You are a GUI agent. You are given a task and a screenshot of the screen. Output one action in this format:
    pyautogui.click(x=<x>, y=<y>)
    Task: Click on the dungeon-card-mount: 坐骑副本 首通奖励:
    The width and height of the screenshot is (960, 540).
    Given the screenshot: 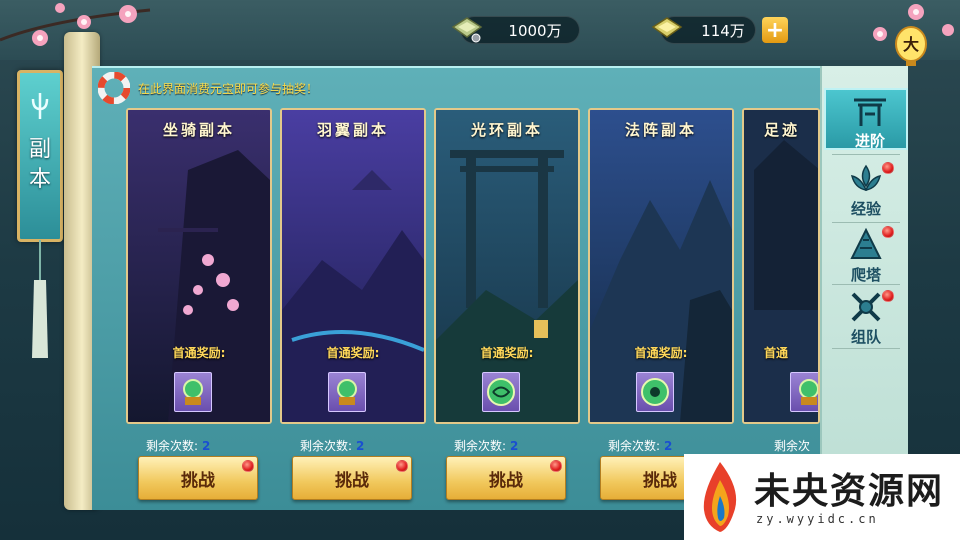 What is the action you would take?
    pyautogui.click(x=199, y=266)
    